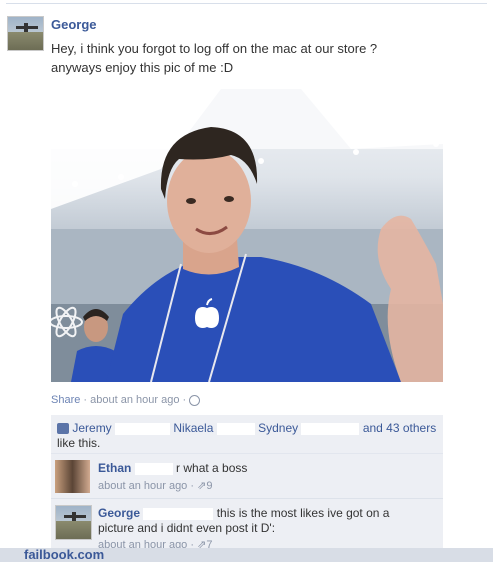 This screenshot has height=562, width=493. Describe the element at coordinates (187, 528) in the screenshot. I see `comment-text-line2: picture and i didnt even post it D':` at that location.